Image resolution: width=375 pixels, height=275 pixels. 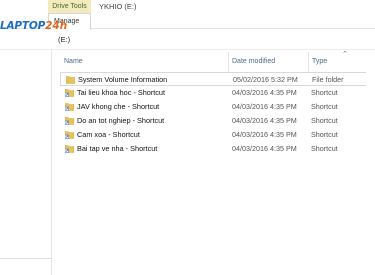 What do you see at coordinates (70, 79) in the screenshot?
I see `folder-icon` at bounding box center [70, 79].